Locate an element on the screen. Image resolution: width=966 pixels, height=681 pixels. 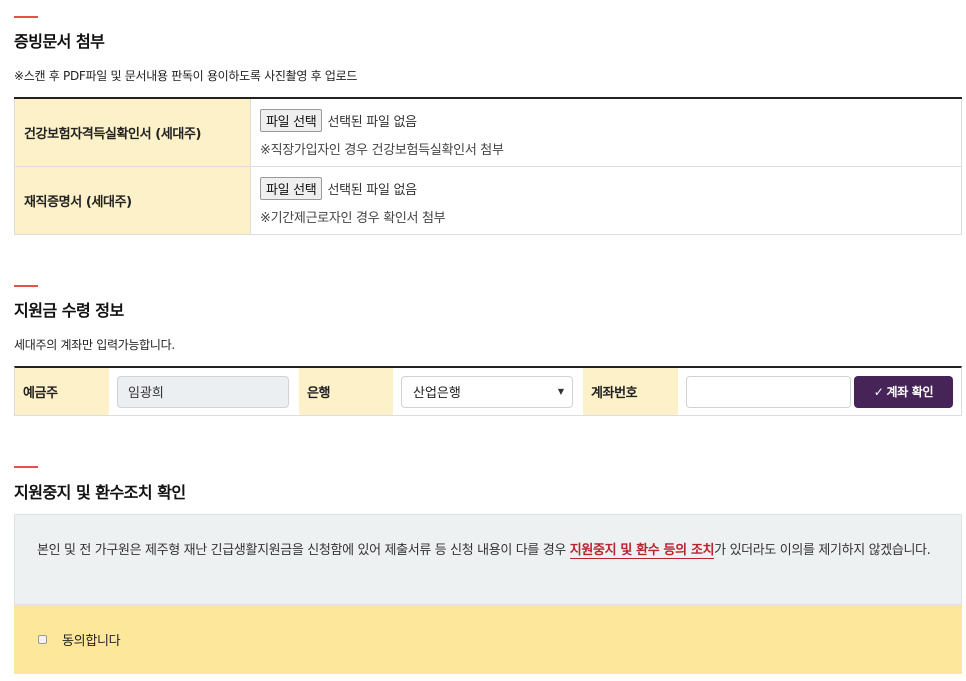
account-number-cell: ✓ 계좌 확인 is located at coordinates (819, 391).